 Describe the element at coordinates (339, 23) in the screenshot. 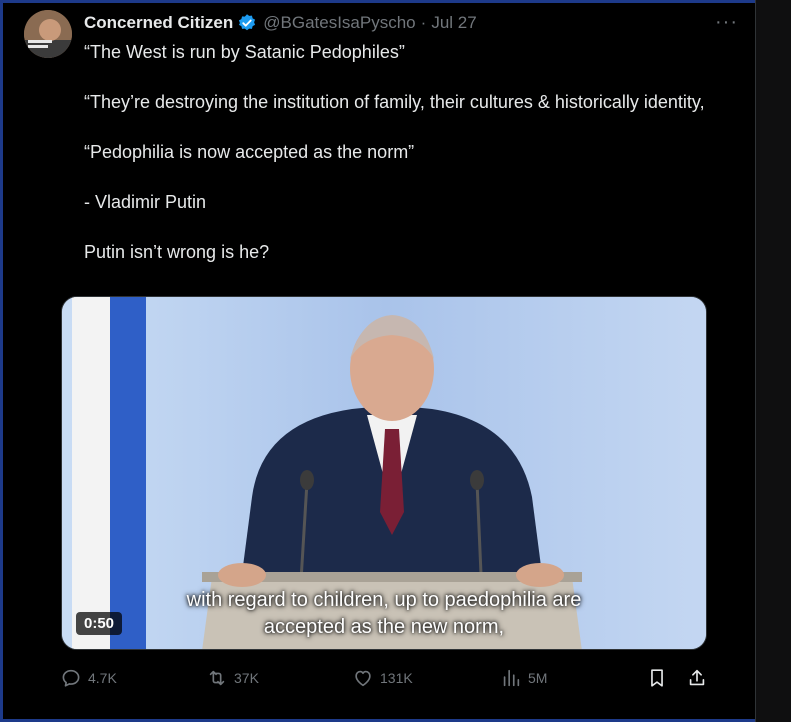

I see `author-handle: @BGatesIsaPyscho` at that location.